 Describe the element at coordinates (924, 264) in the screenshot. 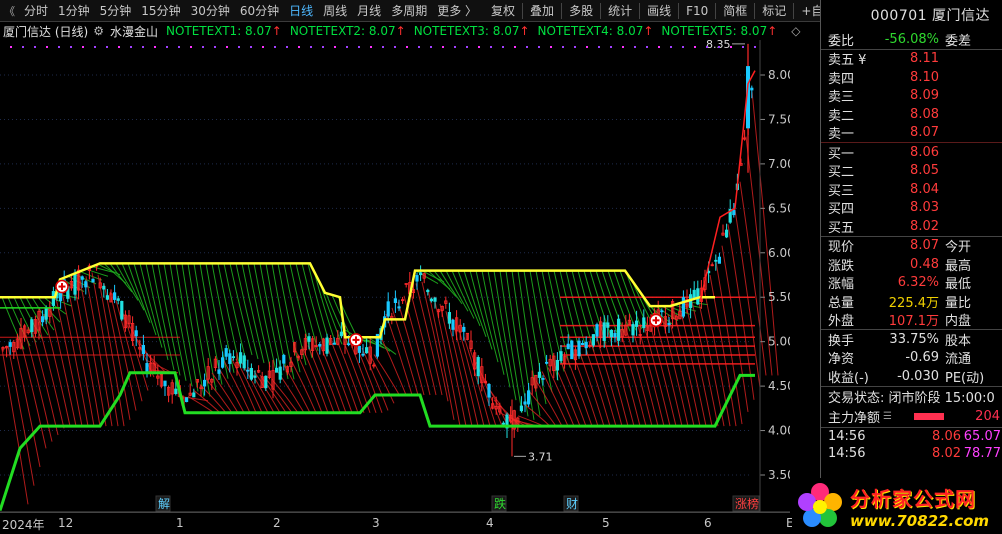

I see `row-value: 0.48` at that location.